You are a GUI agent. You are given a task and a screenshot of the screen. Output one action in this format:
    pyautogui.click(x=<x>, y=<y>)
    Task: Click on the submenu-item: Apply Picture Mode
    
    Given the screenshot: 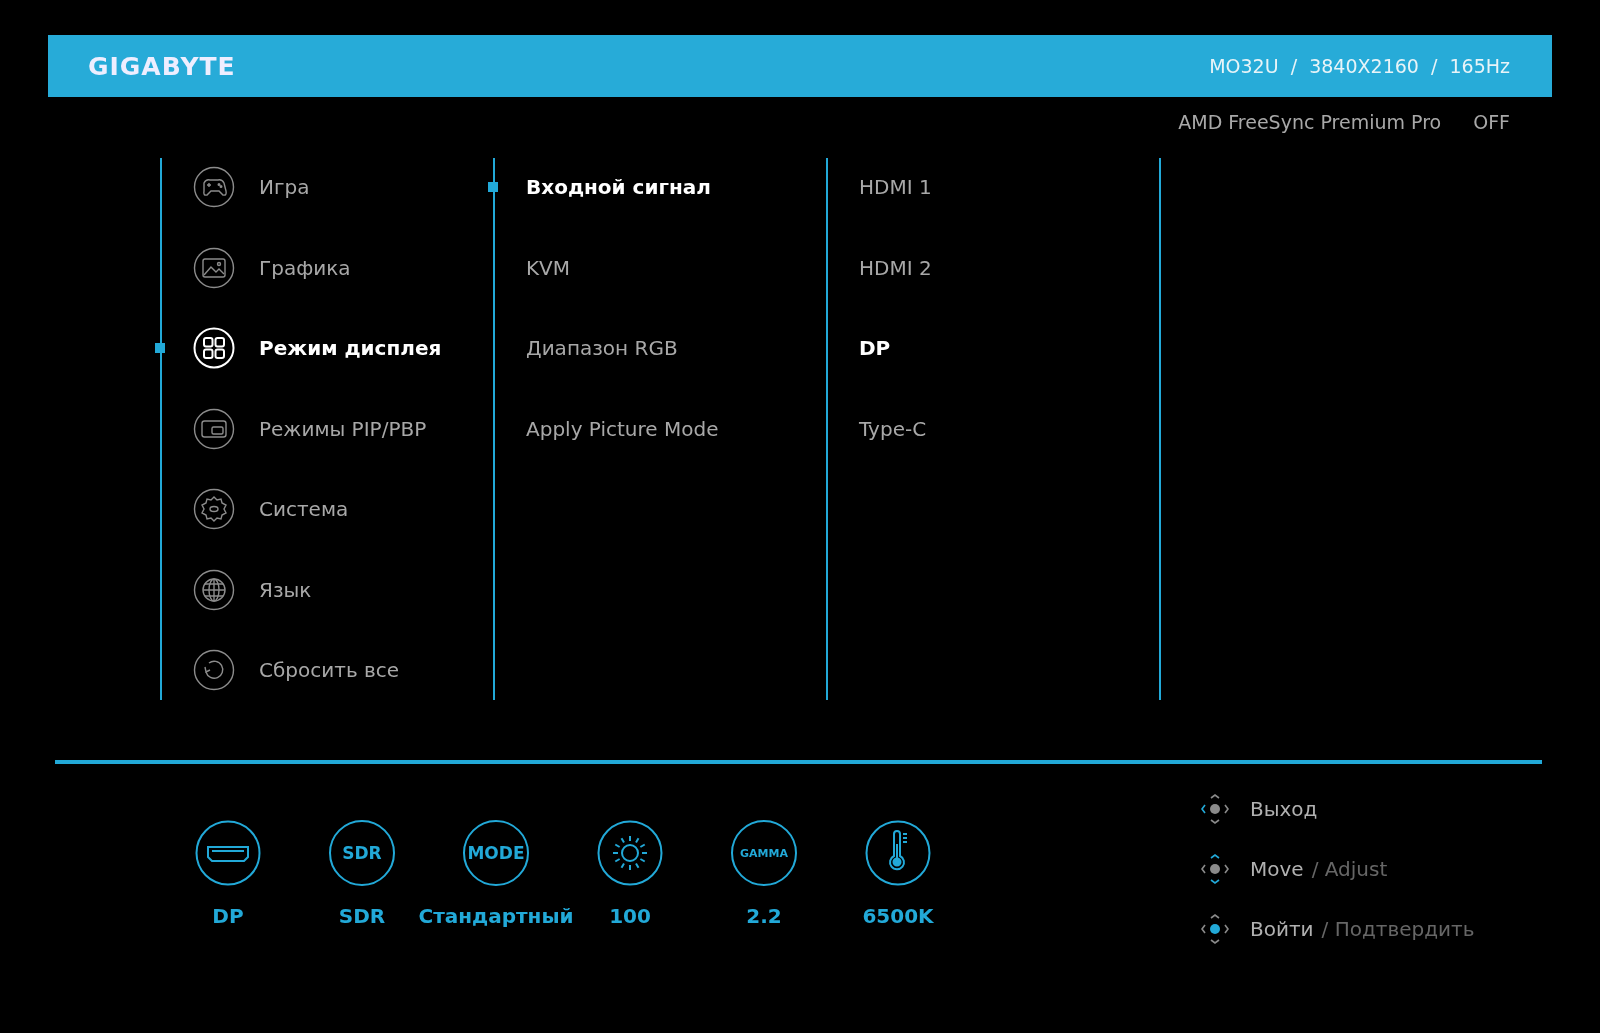 What is the action you would take?
    pyautogui.click(x=622, y=428)
    